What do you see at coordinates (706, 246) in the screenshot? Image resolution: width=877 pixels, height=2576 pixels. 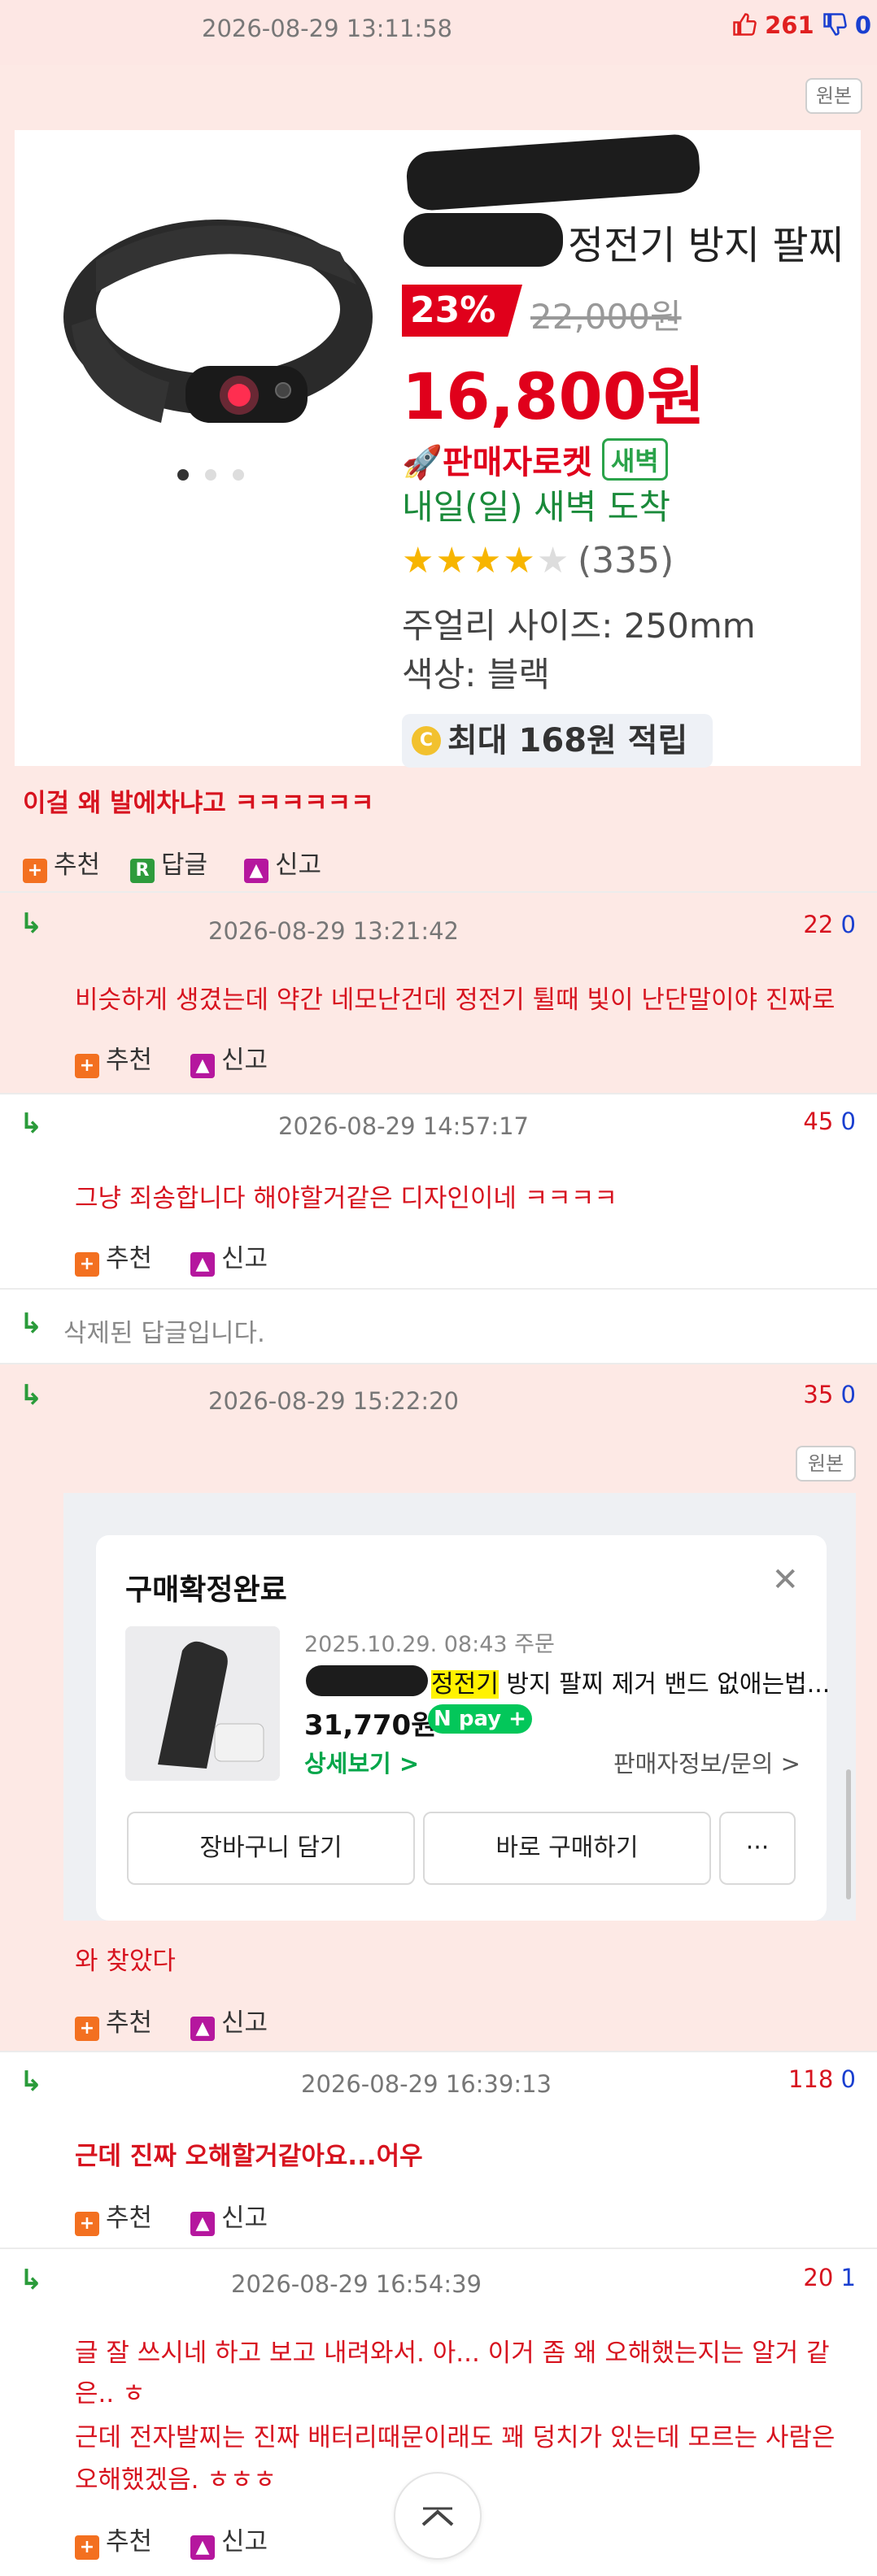 I see `product-title: 정전기 방지 팔찌` at bounding box center [706, 246].